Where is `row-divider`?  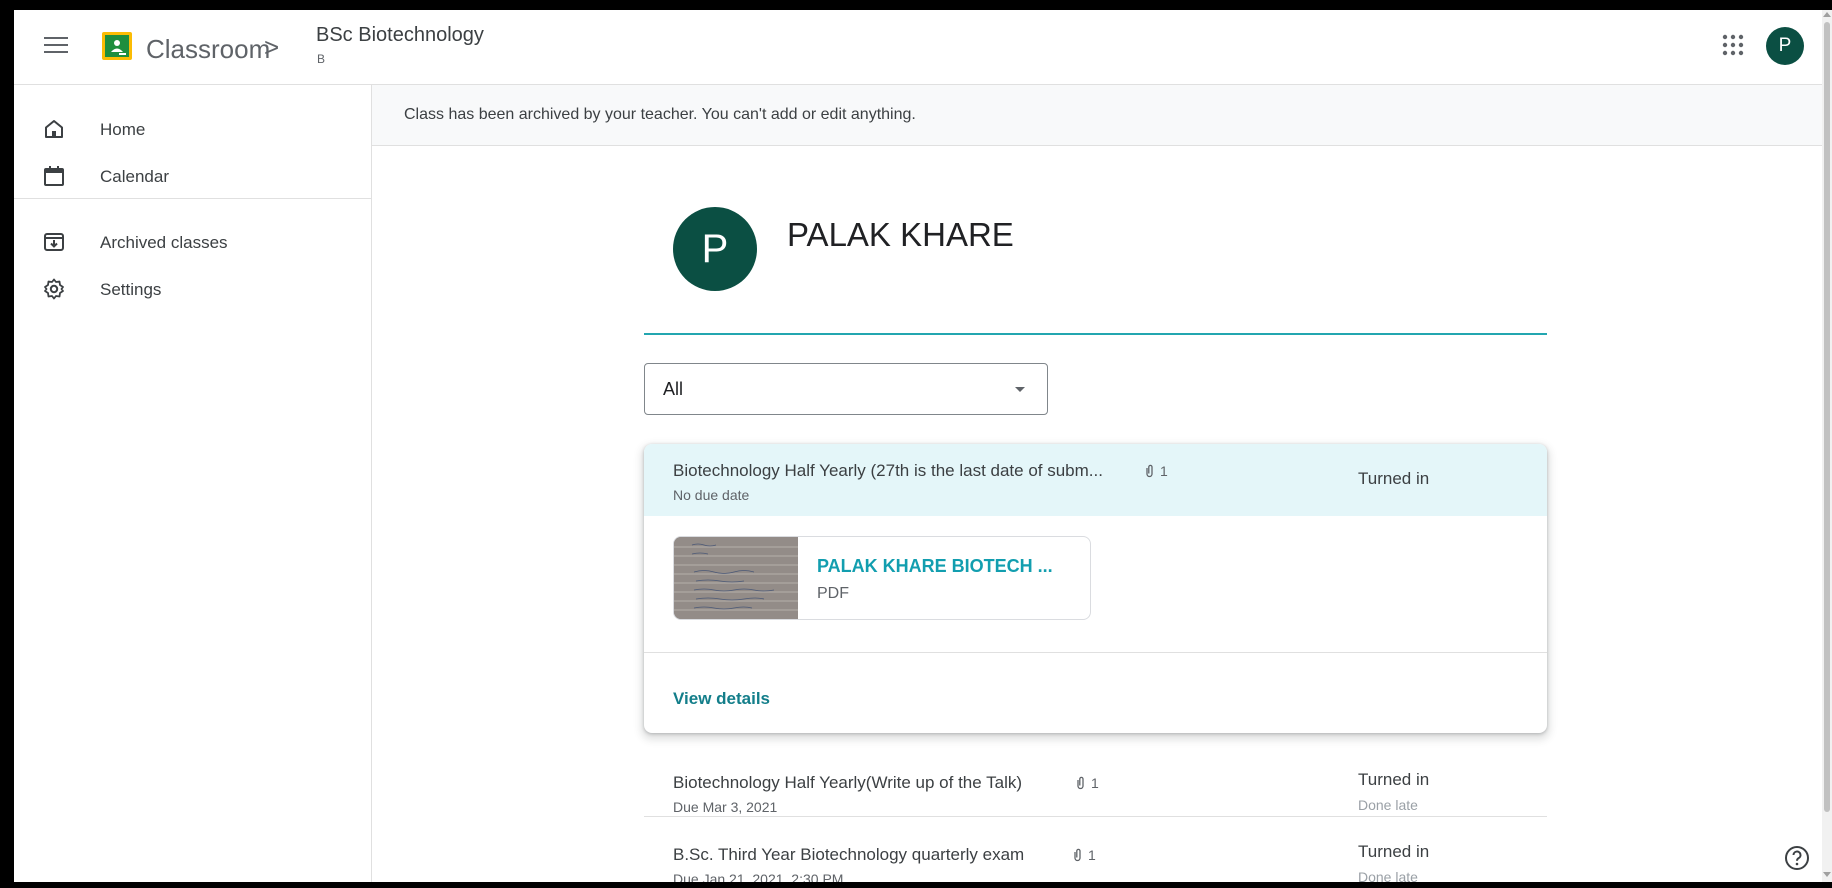
row-divider is located at coordinates (1095, 816).